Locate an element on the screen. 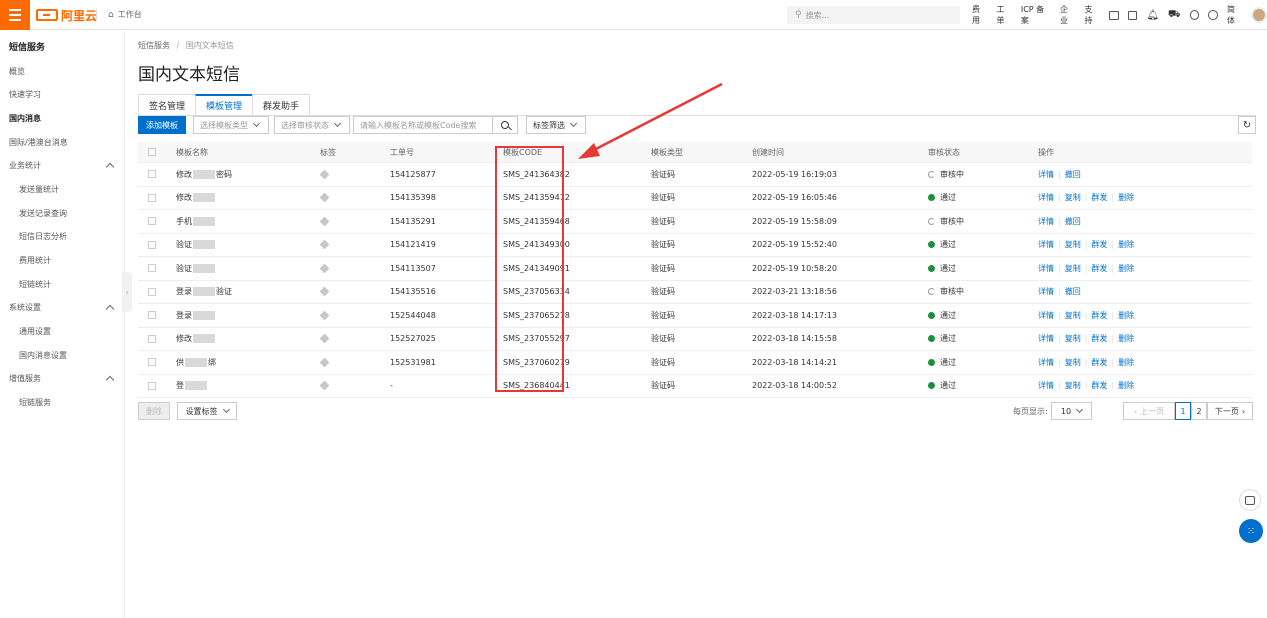  location-icon is located at coordinates (1194, 15).